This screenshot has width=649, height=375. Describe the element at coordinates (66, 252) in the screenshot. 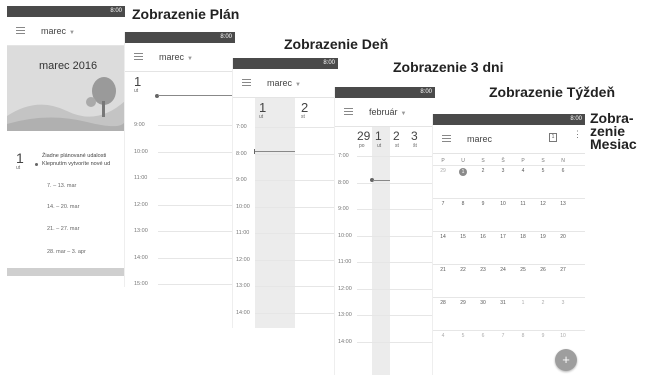

I see `week-range-4: 28. mar – 3. apr` at that location.